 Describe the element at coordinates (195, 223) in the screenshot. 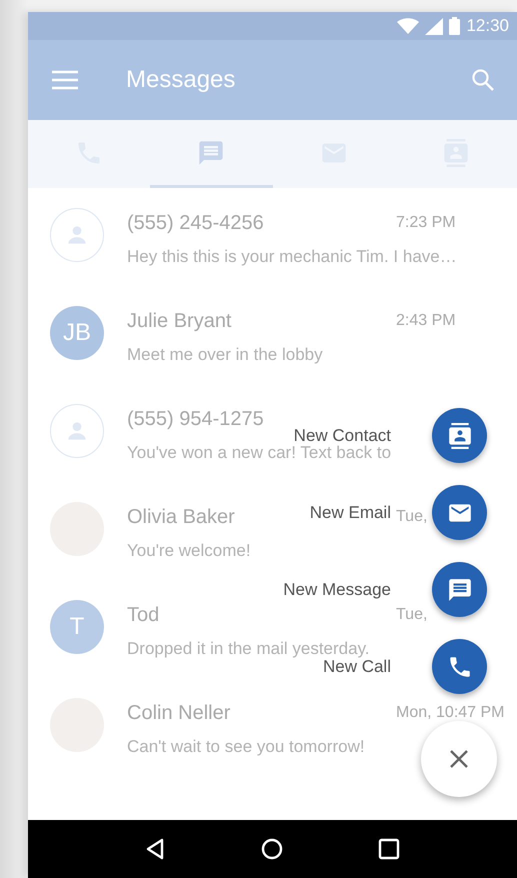

I see `contact-name: (555) 245-4256` at that location.